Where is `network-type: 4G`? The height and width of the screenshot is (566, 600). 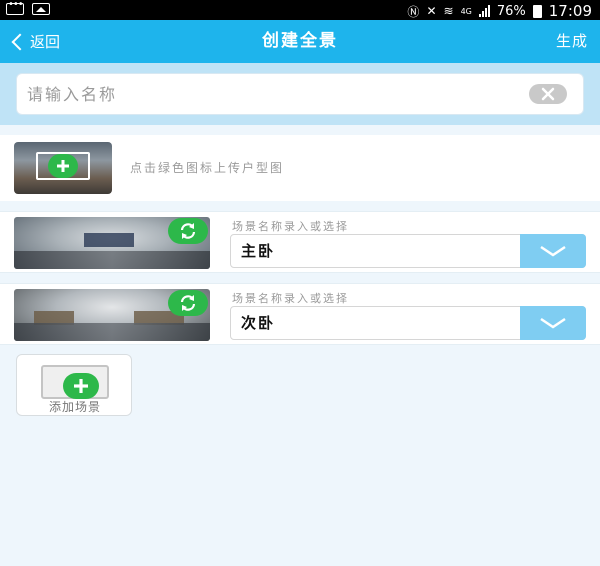 network-type: 4G is located at coordinates (466, 11).